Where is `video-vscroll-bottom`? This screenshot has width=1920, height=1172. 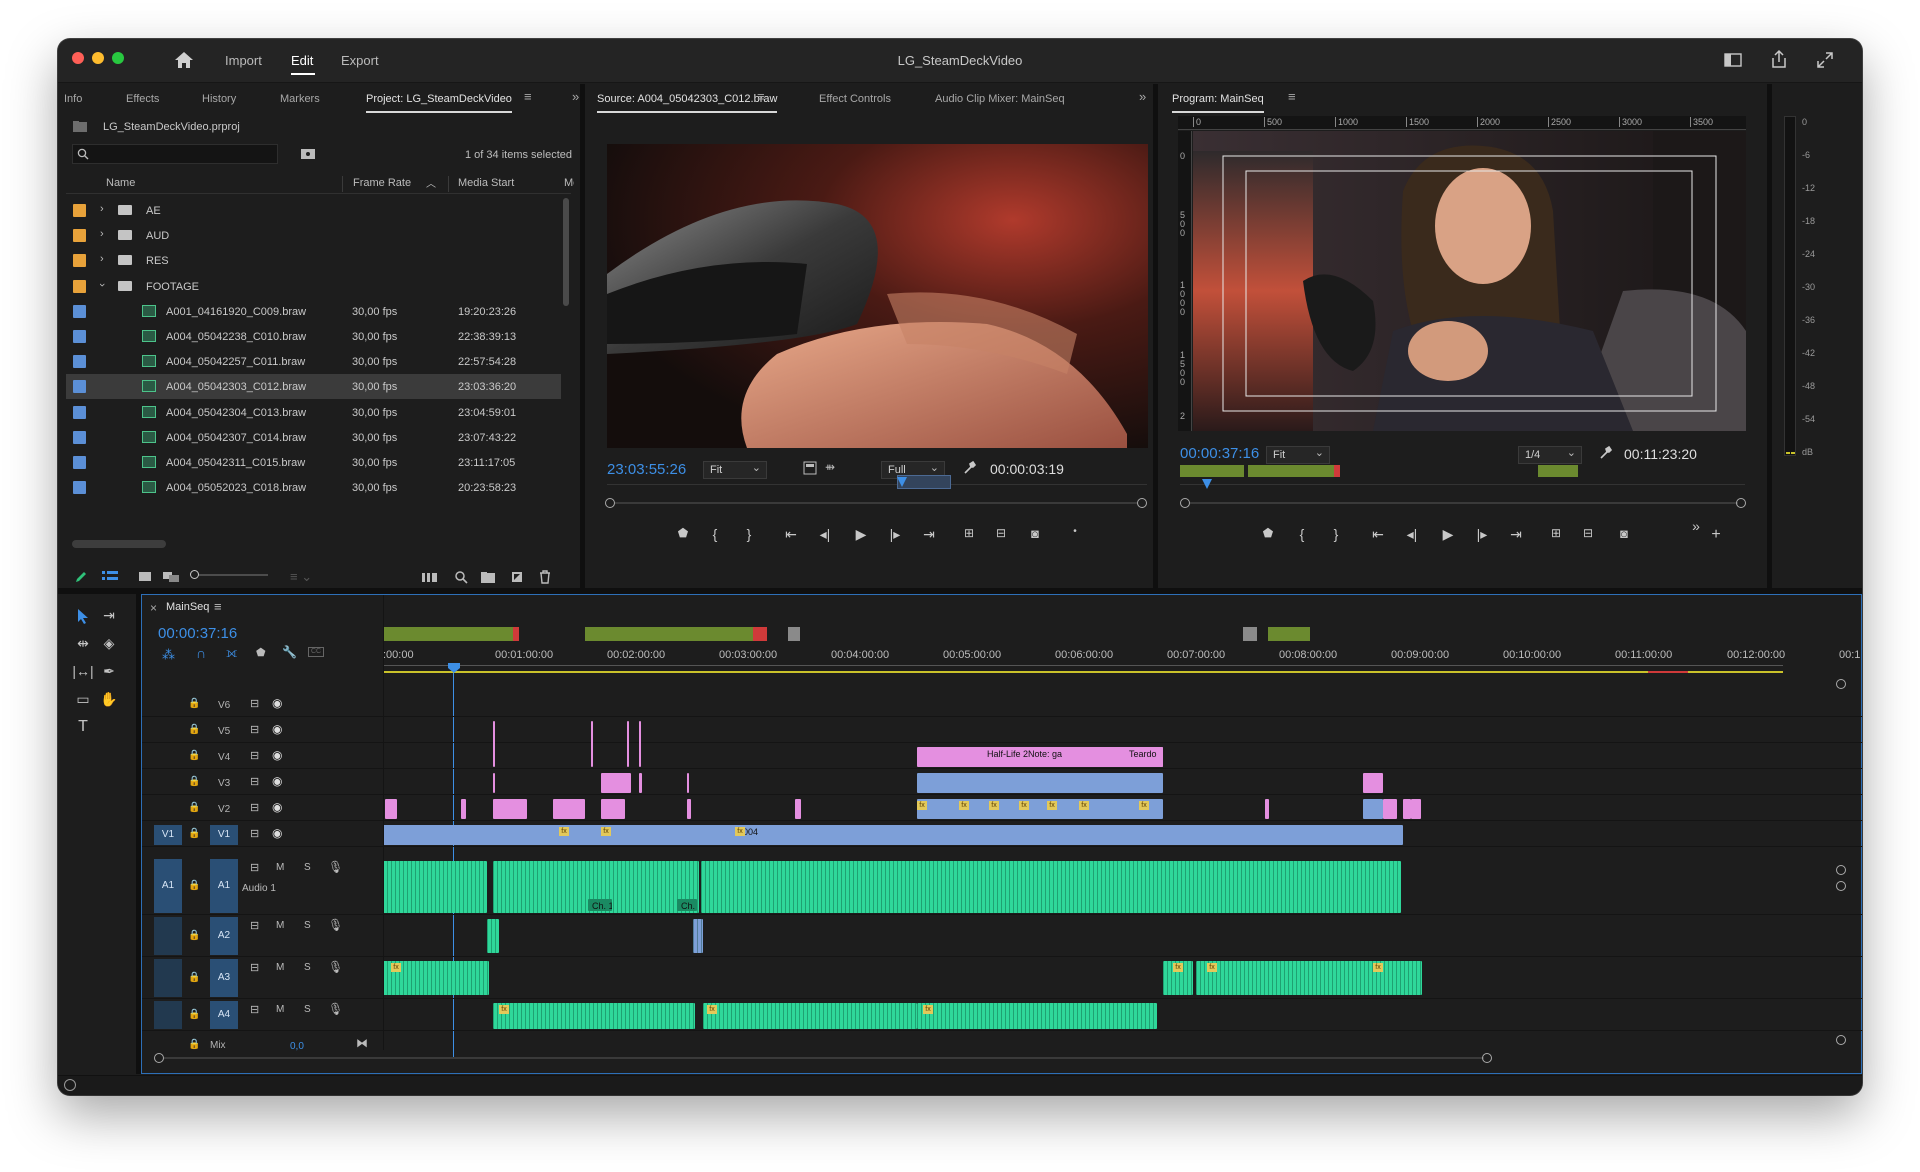 video-vscroll-bottom is located at coordinates (1841, 870).